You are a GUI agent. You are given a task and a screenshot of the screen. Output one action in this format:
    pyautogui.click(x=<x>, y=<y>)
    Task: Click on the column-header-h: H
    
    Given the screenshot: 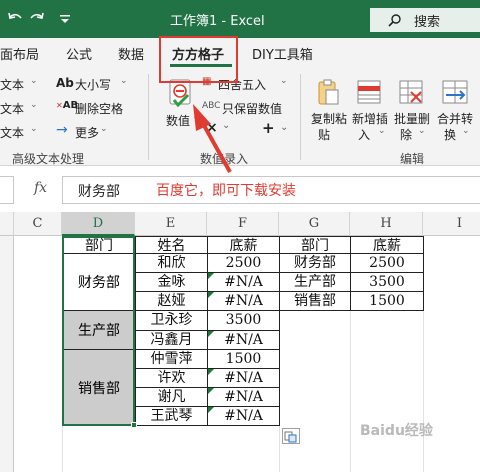 What is the action you would take?
    pyautogui.click(x=386, y=224)
    